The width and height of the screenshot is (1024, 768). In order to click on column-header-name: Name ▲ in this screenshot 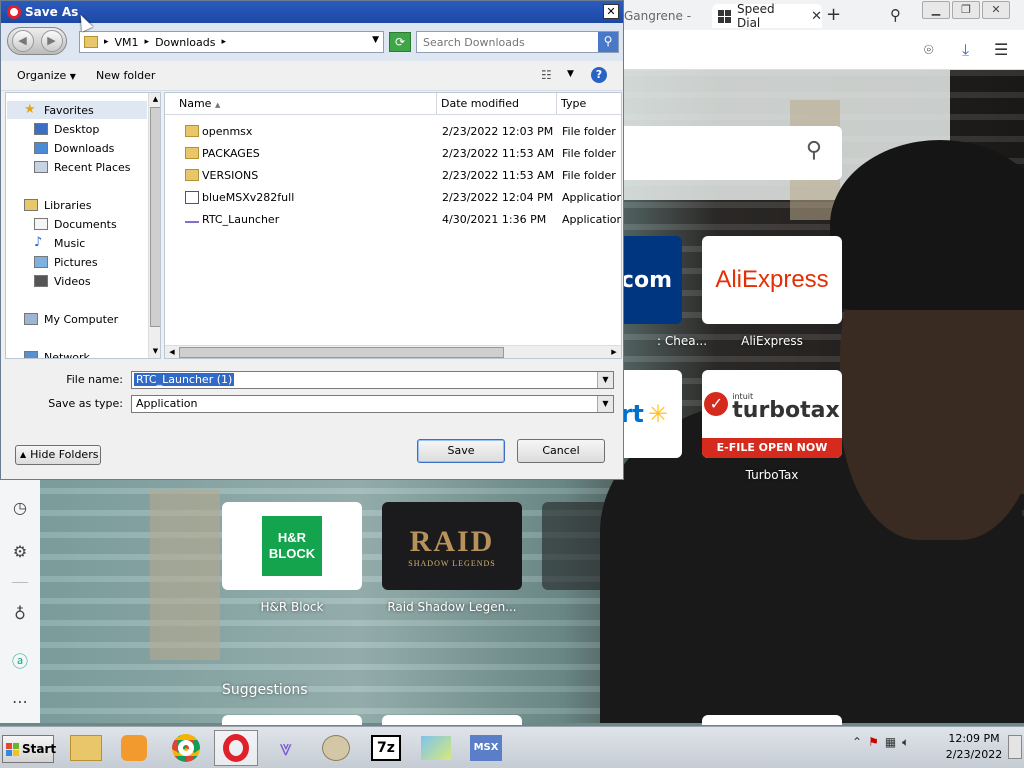, I will do `click(301, 104)`.